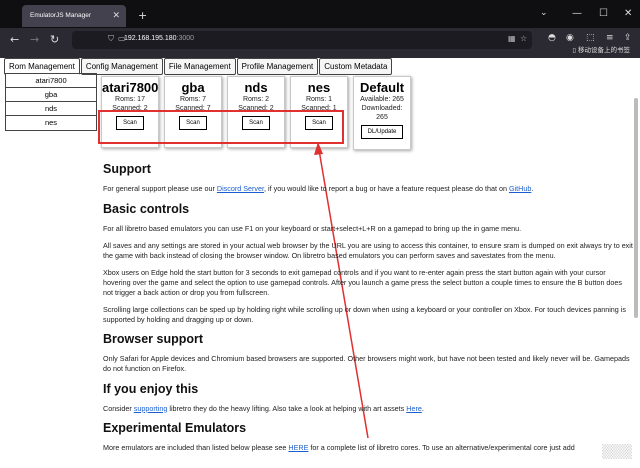 Image resolution: width=640 pixels, height=468 pixels. I want to click on here-cores-link: HERE, so click(298, 447).